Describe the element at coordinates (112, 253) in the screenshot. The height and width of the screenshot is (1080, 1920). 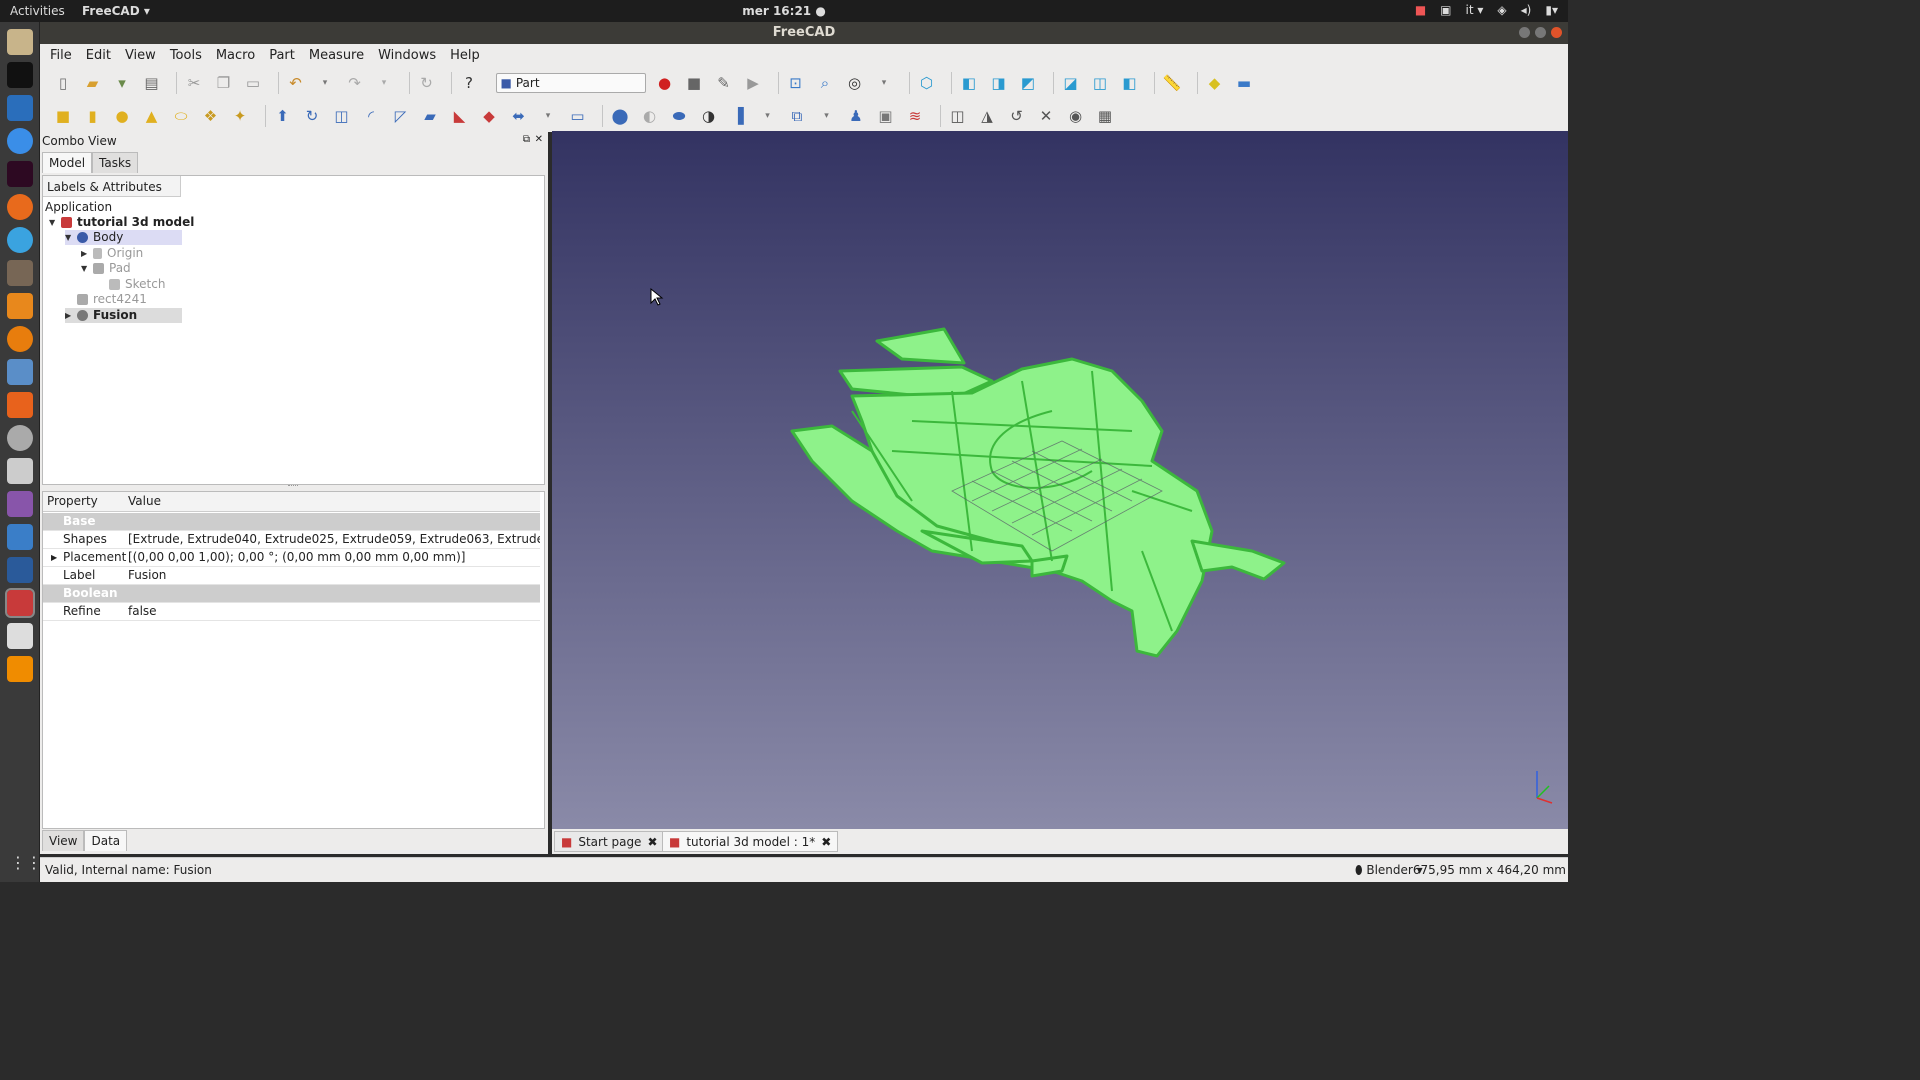
I see `tree-item-origin: ▶ Origin` at that location.